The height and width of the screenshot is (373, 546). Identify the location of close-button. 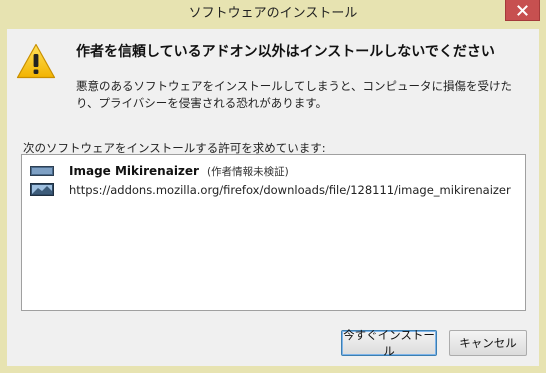
(522, 10).